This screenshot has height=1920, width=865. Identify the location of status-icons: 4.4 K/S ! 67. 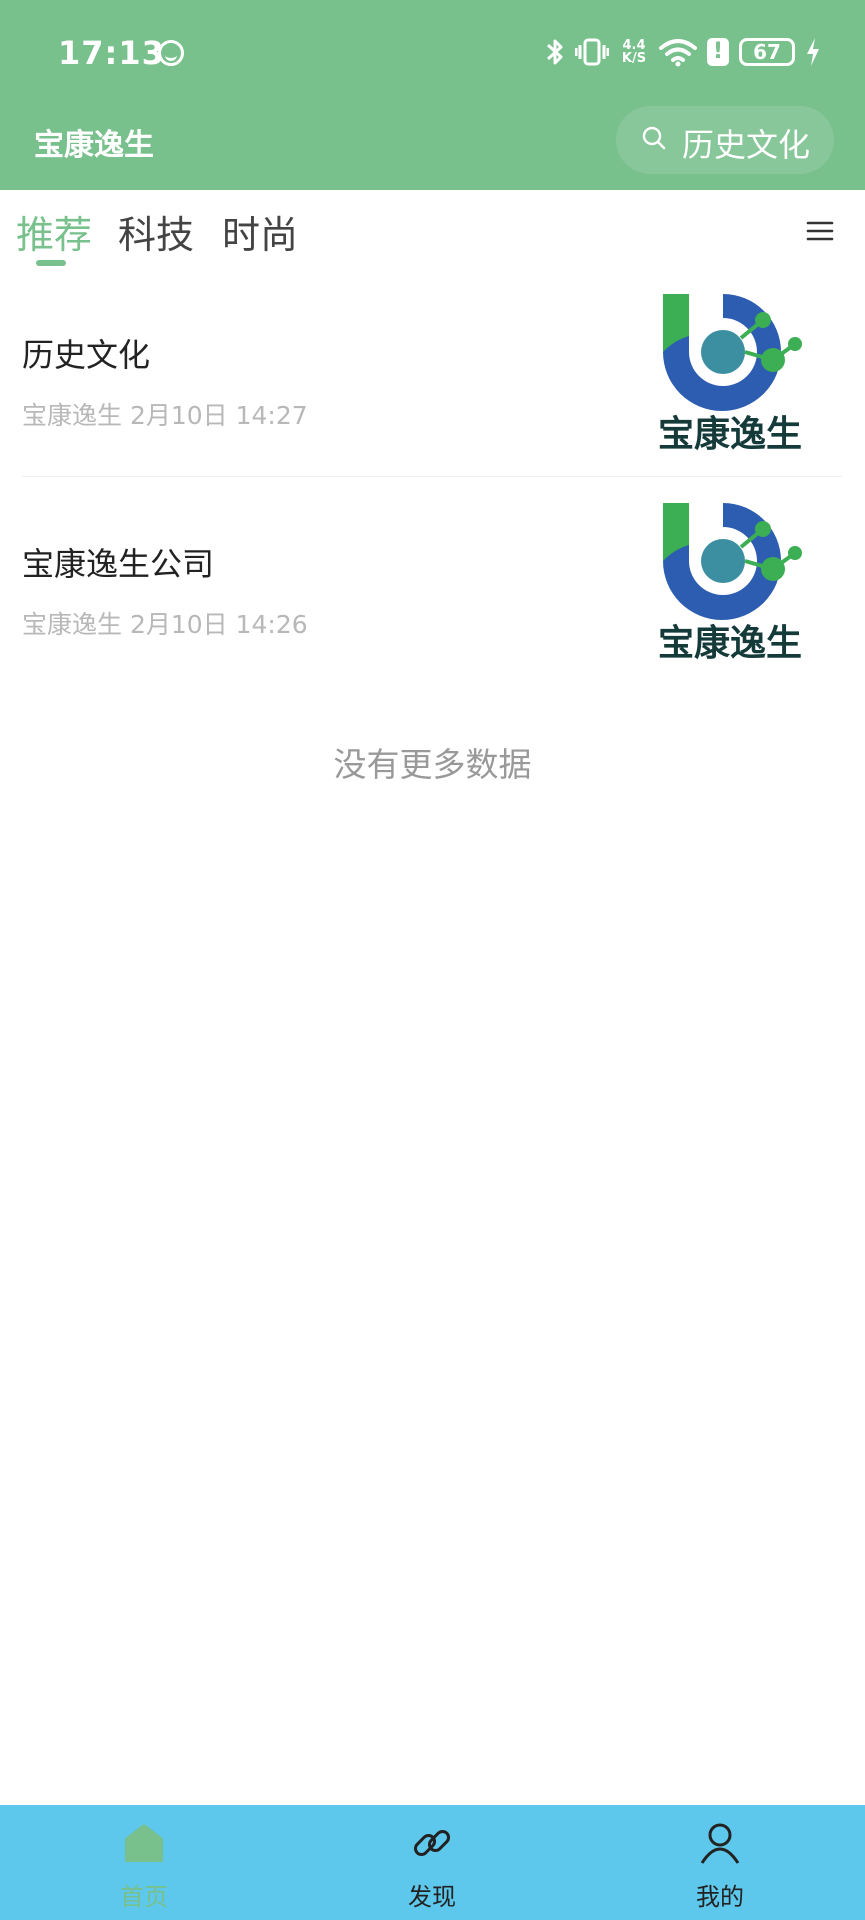
(683, 52).